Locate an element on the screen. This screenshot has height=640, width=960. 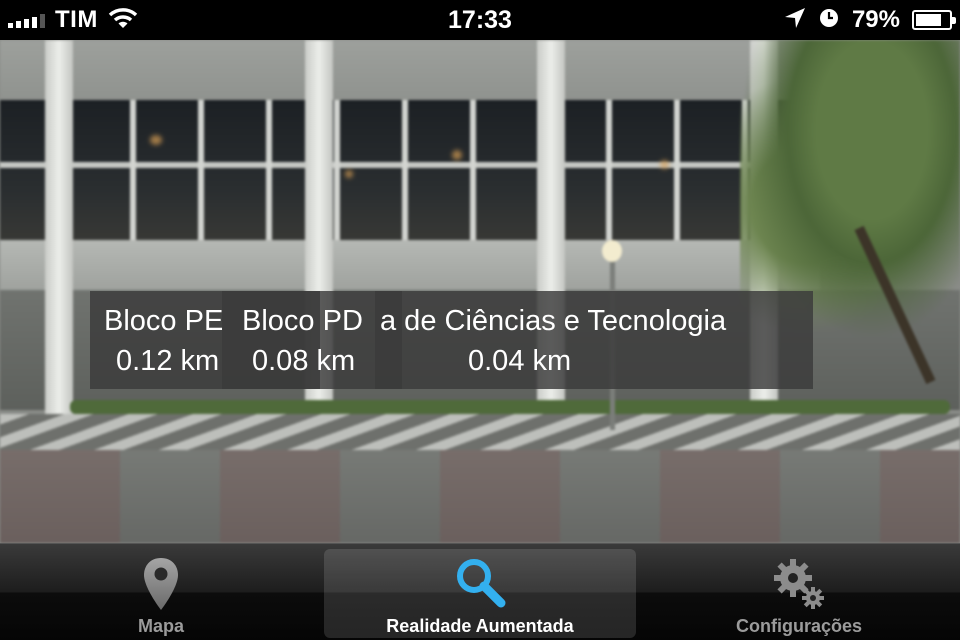
alarm-clock-icon is located at coordinates (829, 20).